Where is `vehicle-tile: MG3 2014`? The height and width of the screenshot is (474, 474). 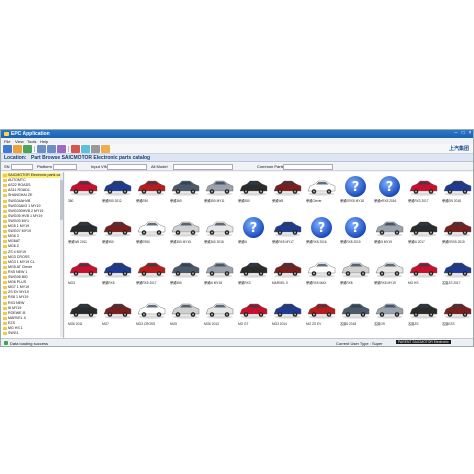
vehicle-tile: MG3 2014 is located at coordinates (287, 316).